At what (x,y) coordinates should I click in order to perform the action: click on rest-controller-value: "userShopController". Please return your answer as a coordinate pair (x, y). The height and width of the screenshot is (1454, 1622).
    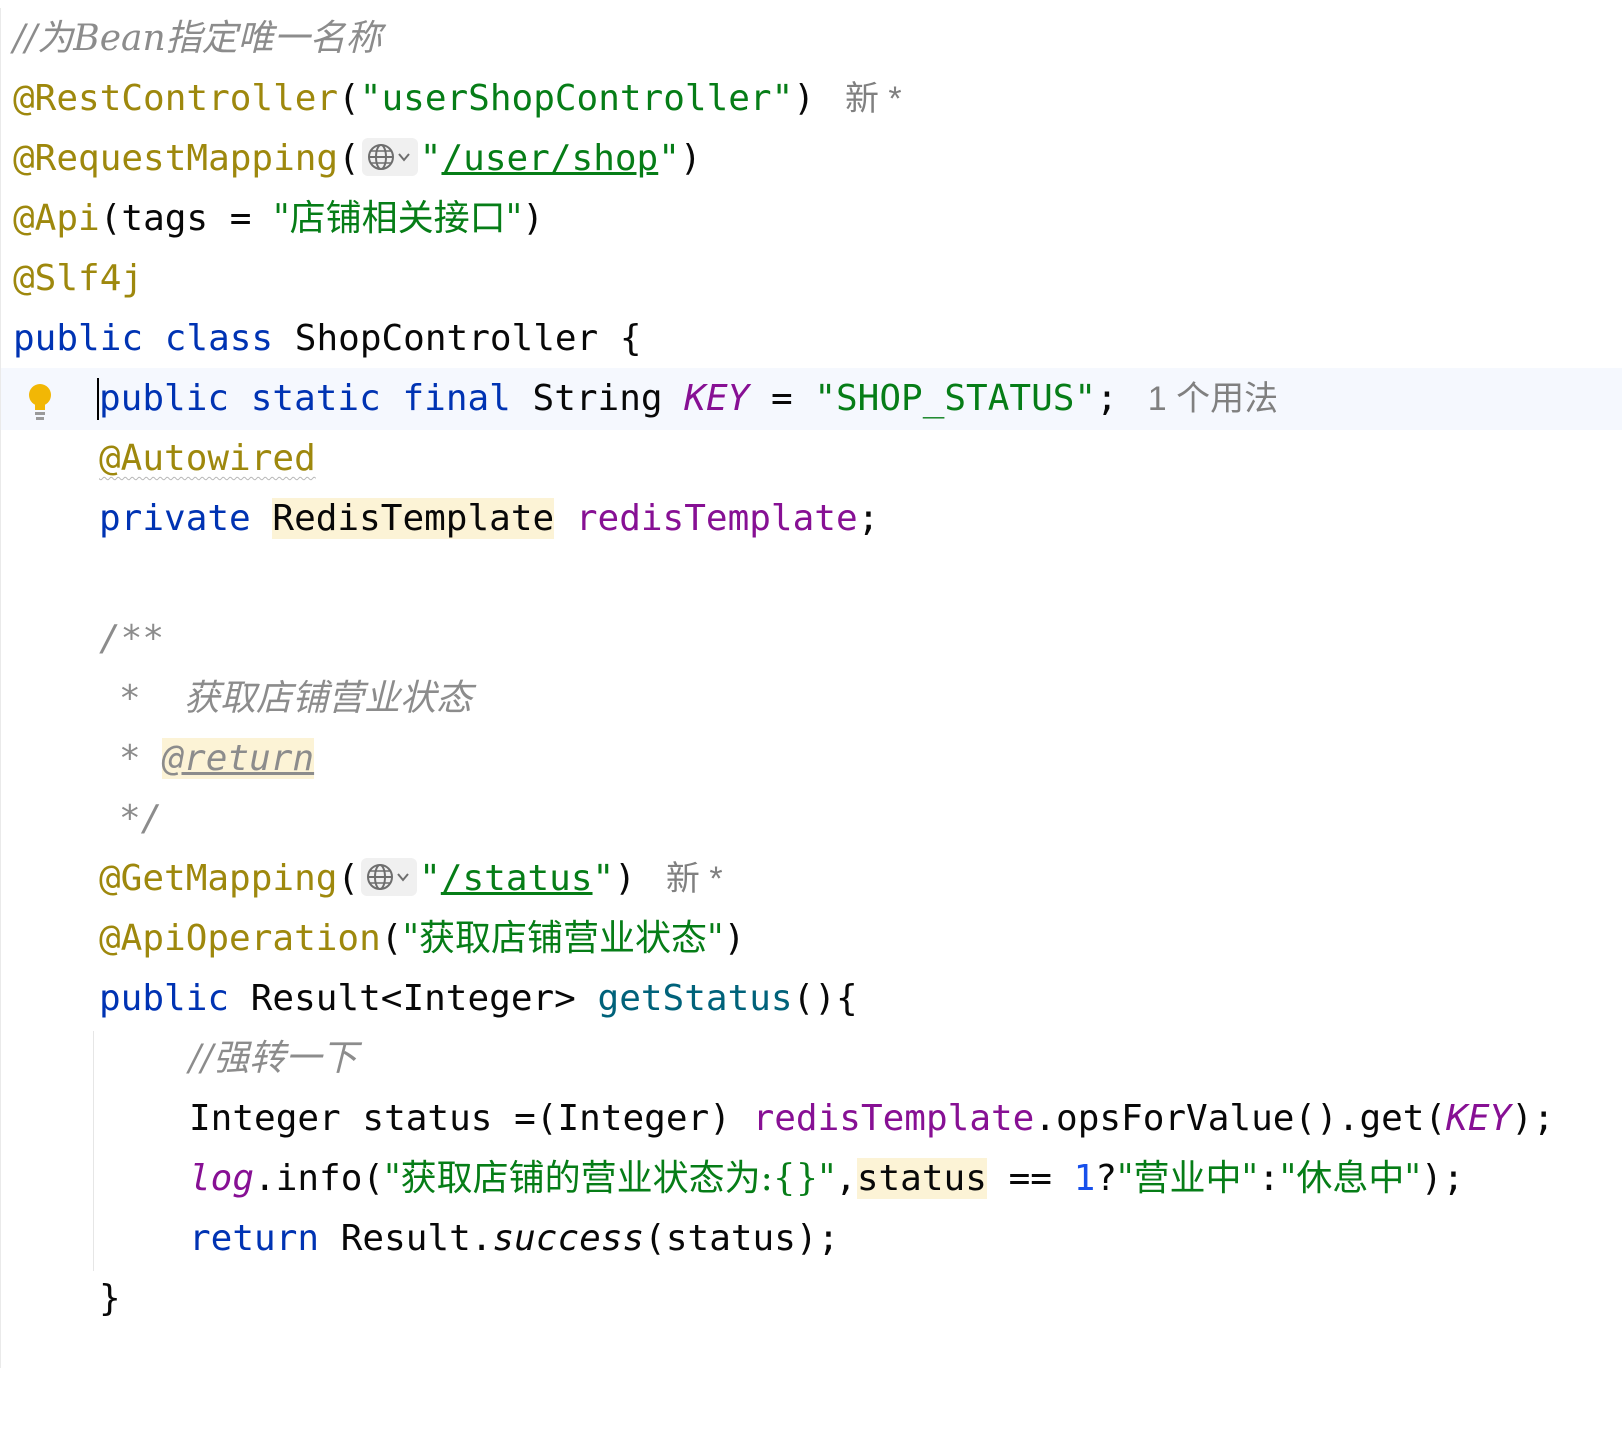
    Looking at the image, I should click on (576, 98).